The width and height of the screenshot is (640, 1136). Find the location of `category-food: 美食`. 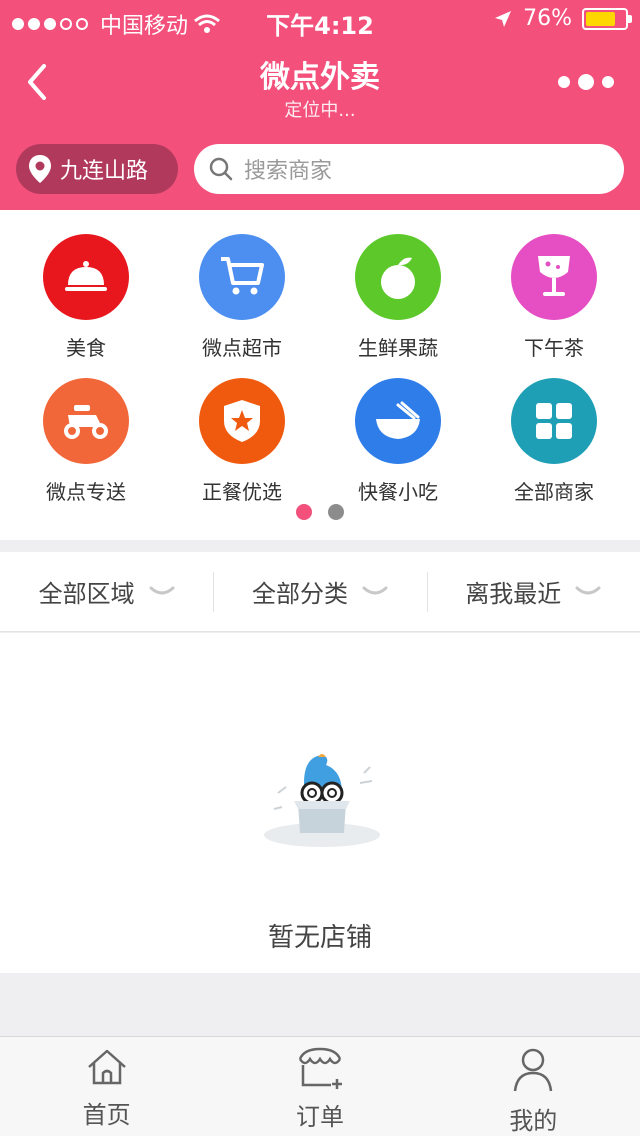

category-food: 美食 is located at coordinates (86, 297).